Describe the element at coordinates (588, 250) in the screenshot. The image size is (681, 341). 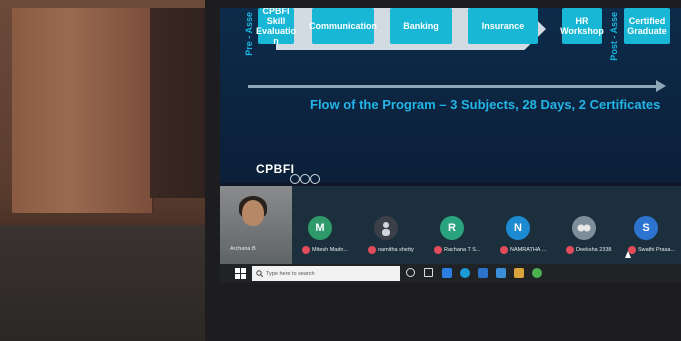
I see `participant-name: Deeksha 2338` at that location.